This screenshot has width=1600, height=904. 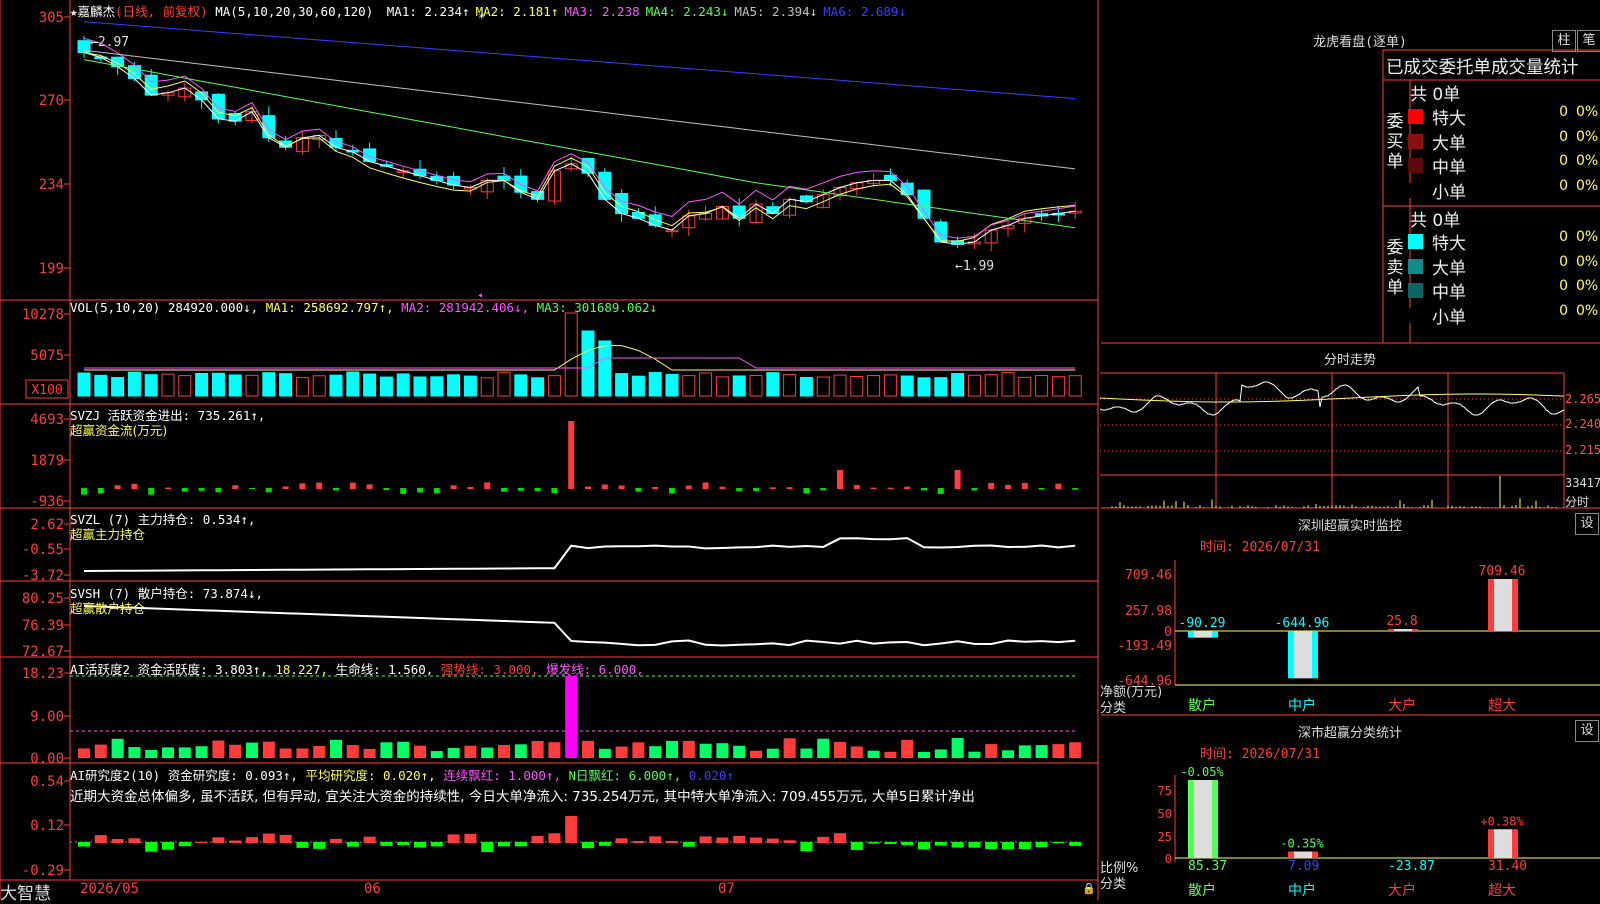 I want to click on stock-name: 嘉麟杰, so click(x=97, y=11).